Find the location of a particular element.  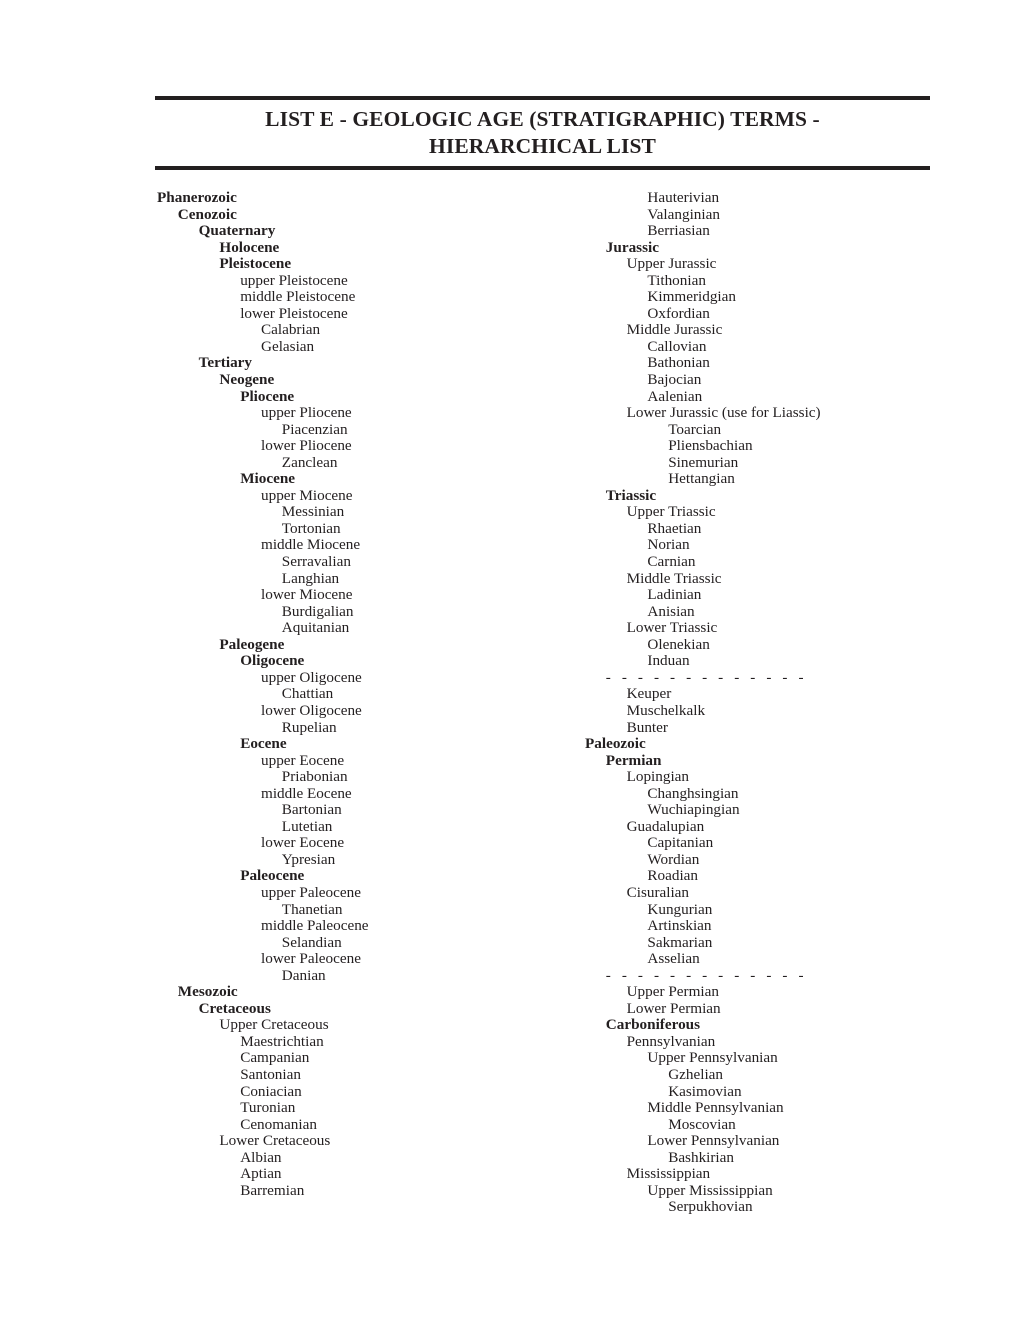

hierarchy-term: Upper Jurassic is located at coordinates (671, 264).